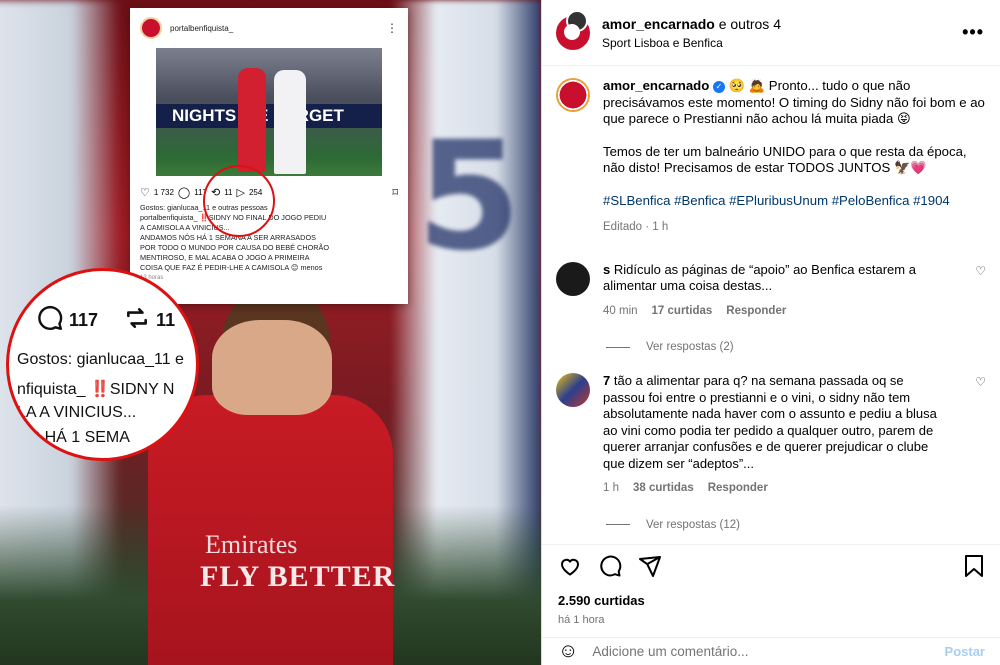  I want to click on view-replies-label: Ver respostas (2), so click(690, 347).